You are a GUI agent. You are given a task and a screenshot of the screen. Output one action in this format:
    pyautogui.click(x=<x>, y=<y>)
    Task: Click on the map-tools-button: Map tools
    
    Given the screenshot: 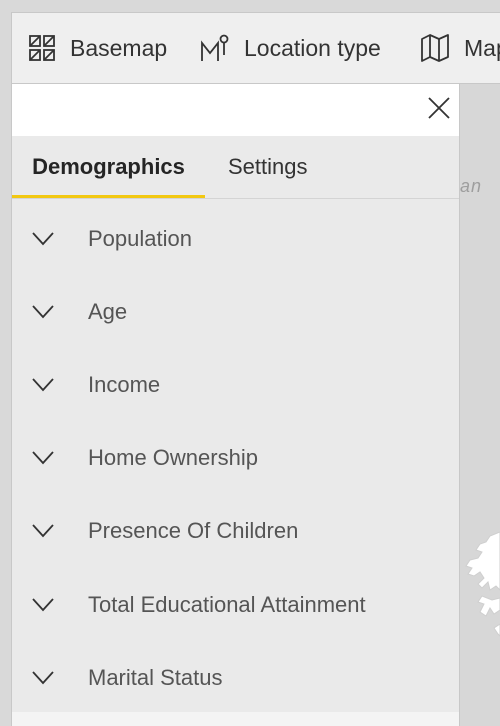 What is the action you would take?
    pyautogui.click(x=460, y=48)
    